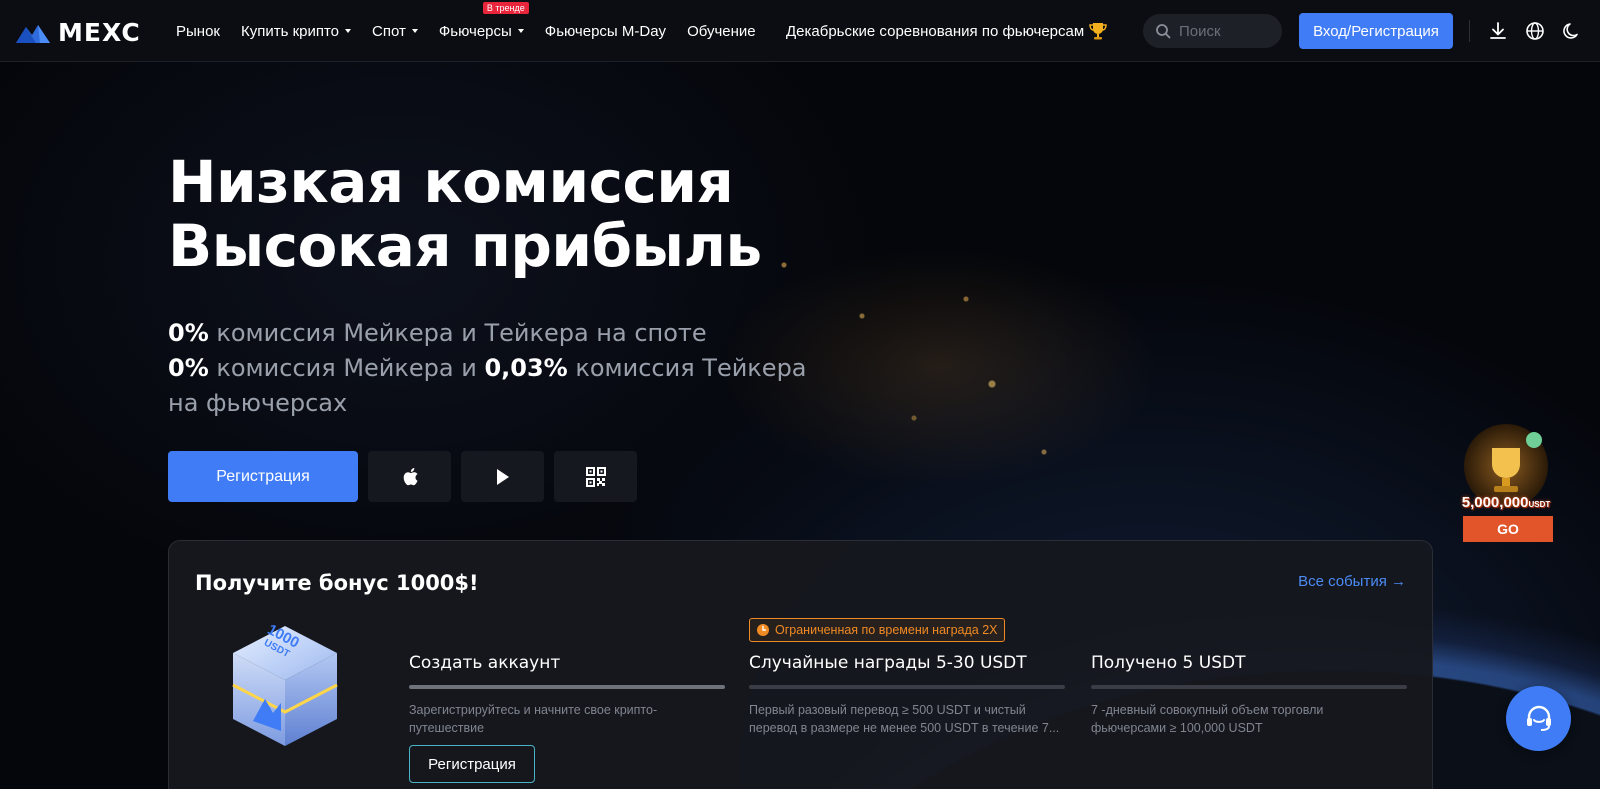 This screenshot has width=1600, height=789. I want to click on futures-taker-fee-value: 0,03%, so click(526, 368).